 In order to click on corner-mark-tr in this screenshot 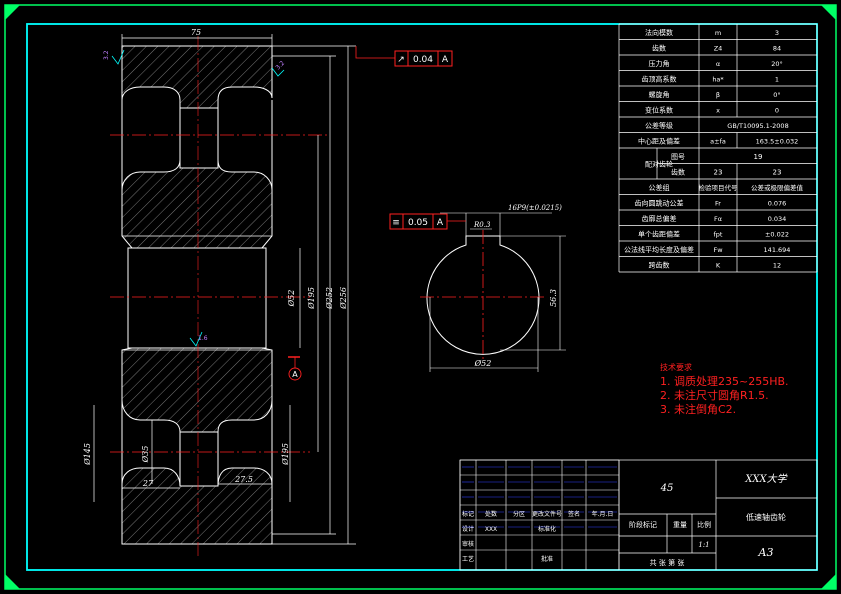, I will do `click(828, 12)`.